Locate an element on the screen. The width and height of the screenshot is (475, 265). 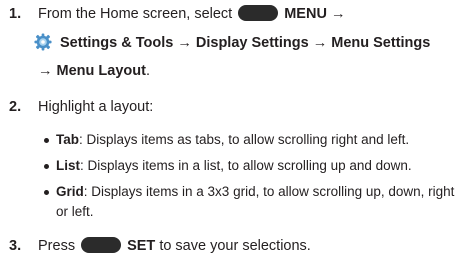
step-2-number: 2. is located at coordinates (15, 107).